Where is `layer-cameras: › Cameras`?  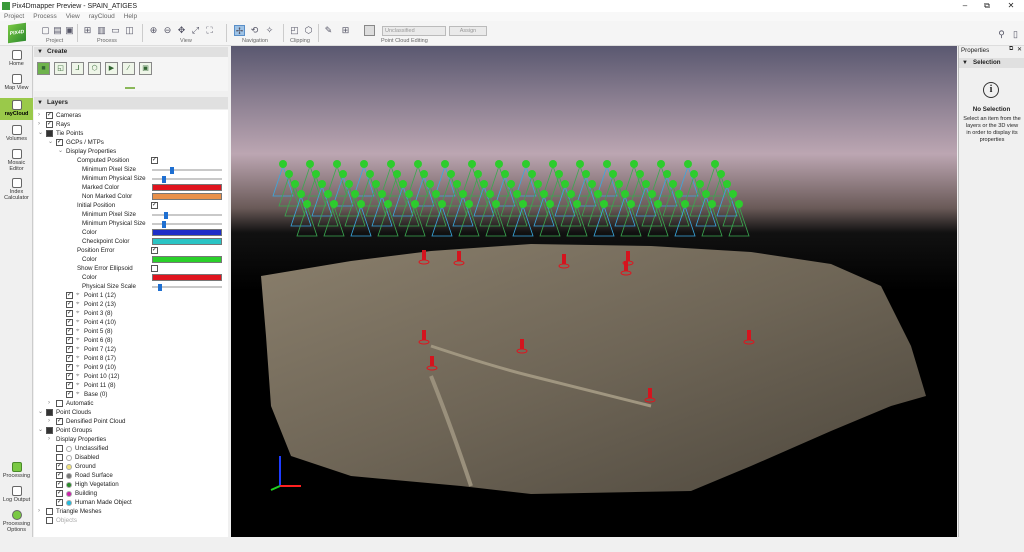
layer-cameras: › Cameras is located at coordinates (131, 115).